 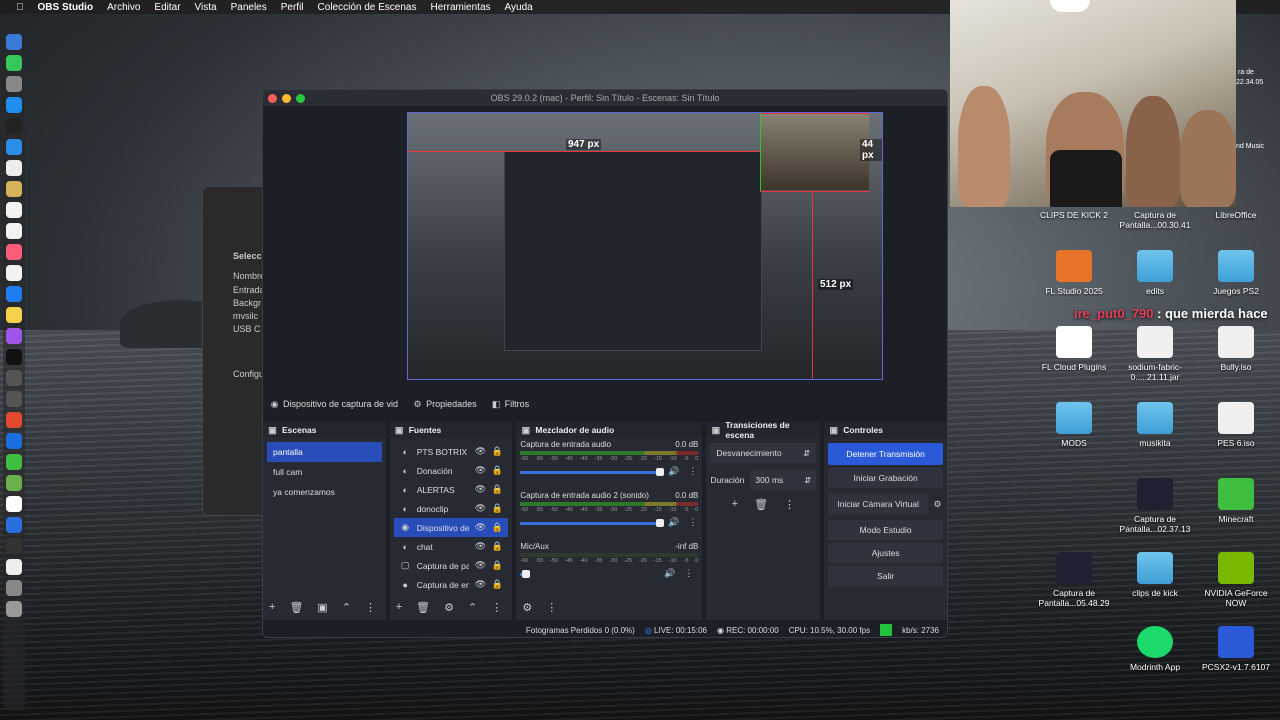 What do you see at coordinates (519, 7) in the screenshot?
I see `menu-ayuda: Ayuda` at bounding box center [519, 7].